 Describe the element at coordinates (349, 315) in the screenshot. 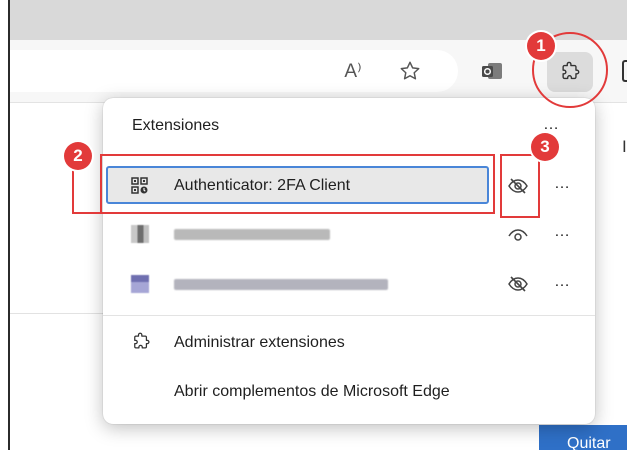

I see `popup-divider` at that location.